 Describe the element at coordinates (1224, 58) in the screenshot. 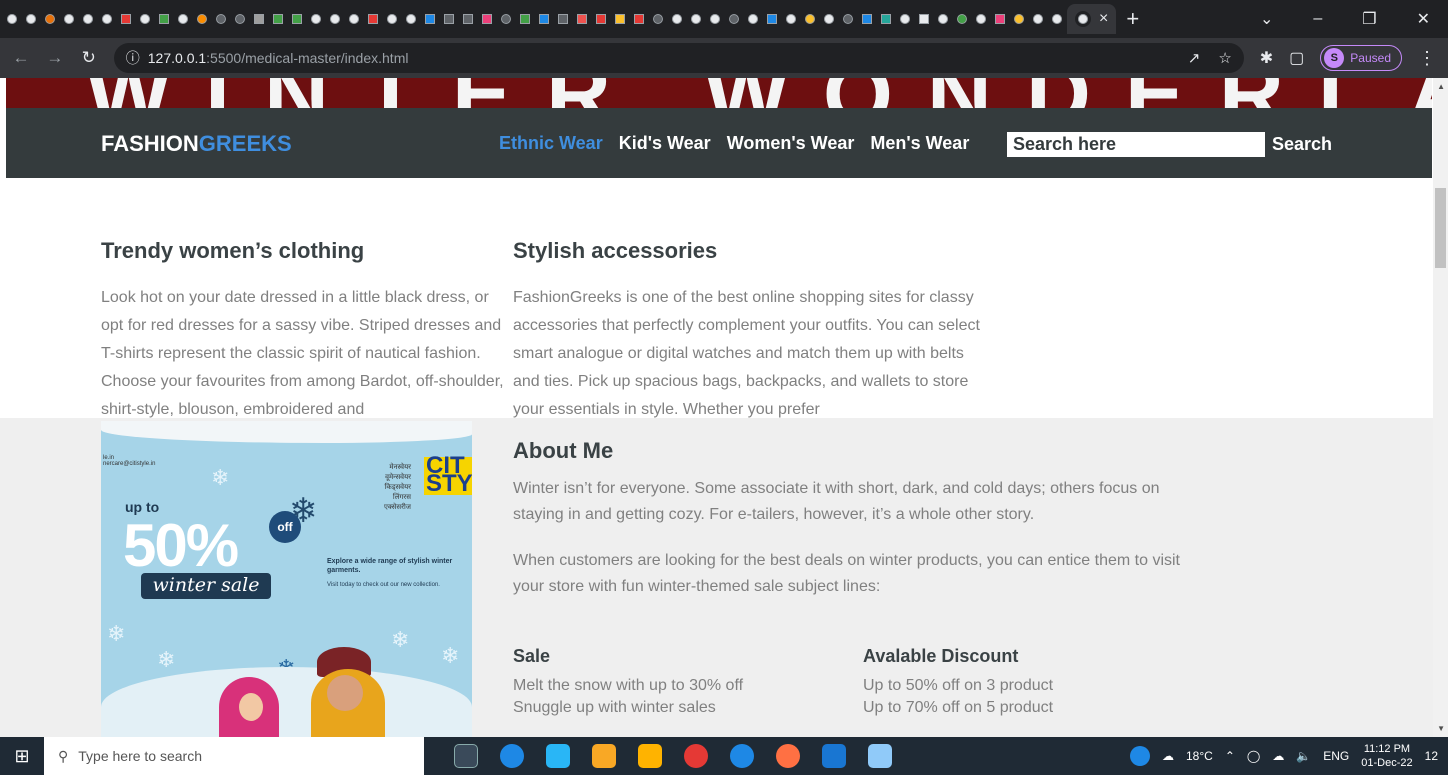

I see `bookmark-star-icon: ☆` at that location.